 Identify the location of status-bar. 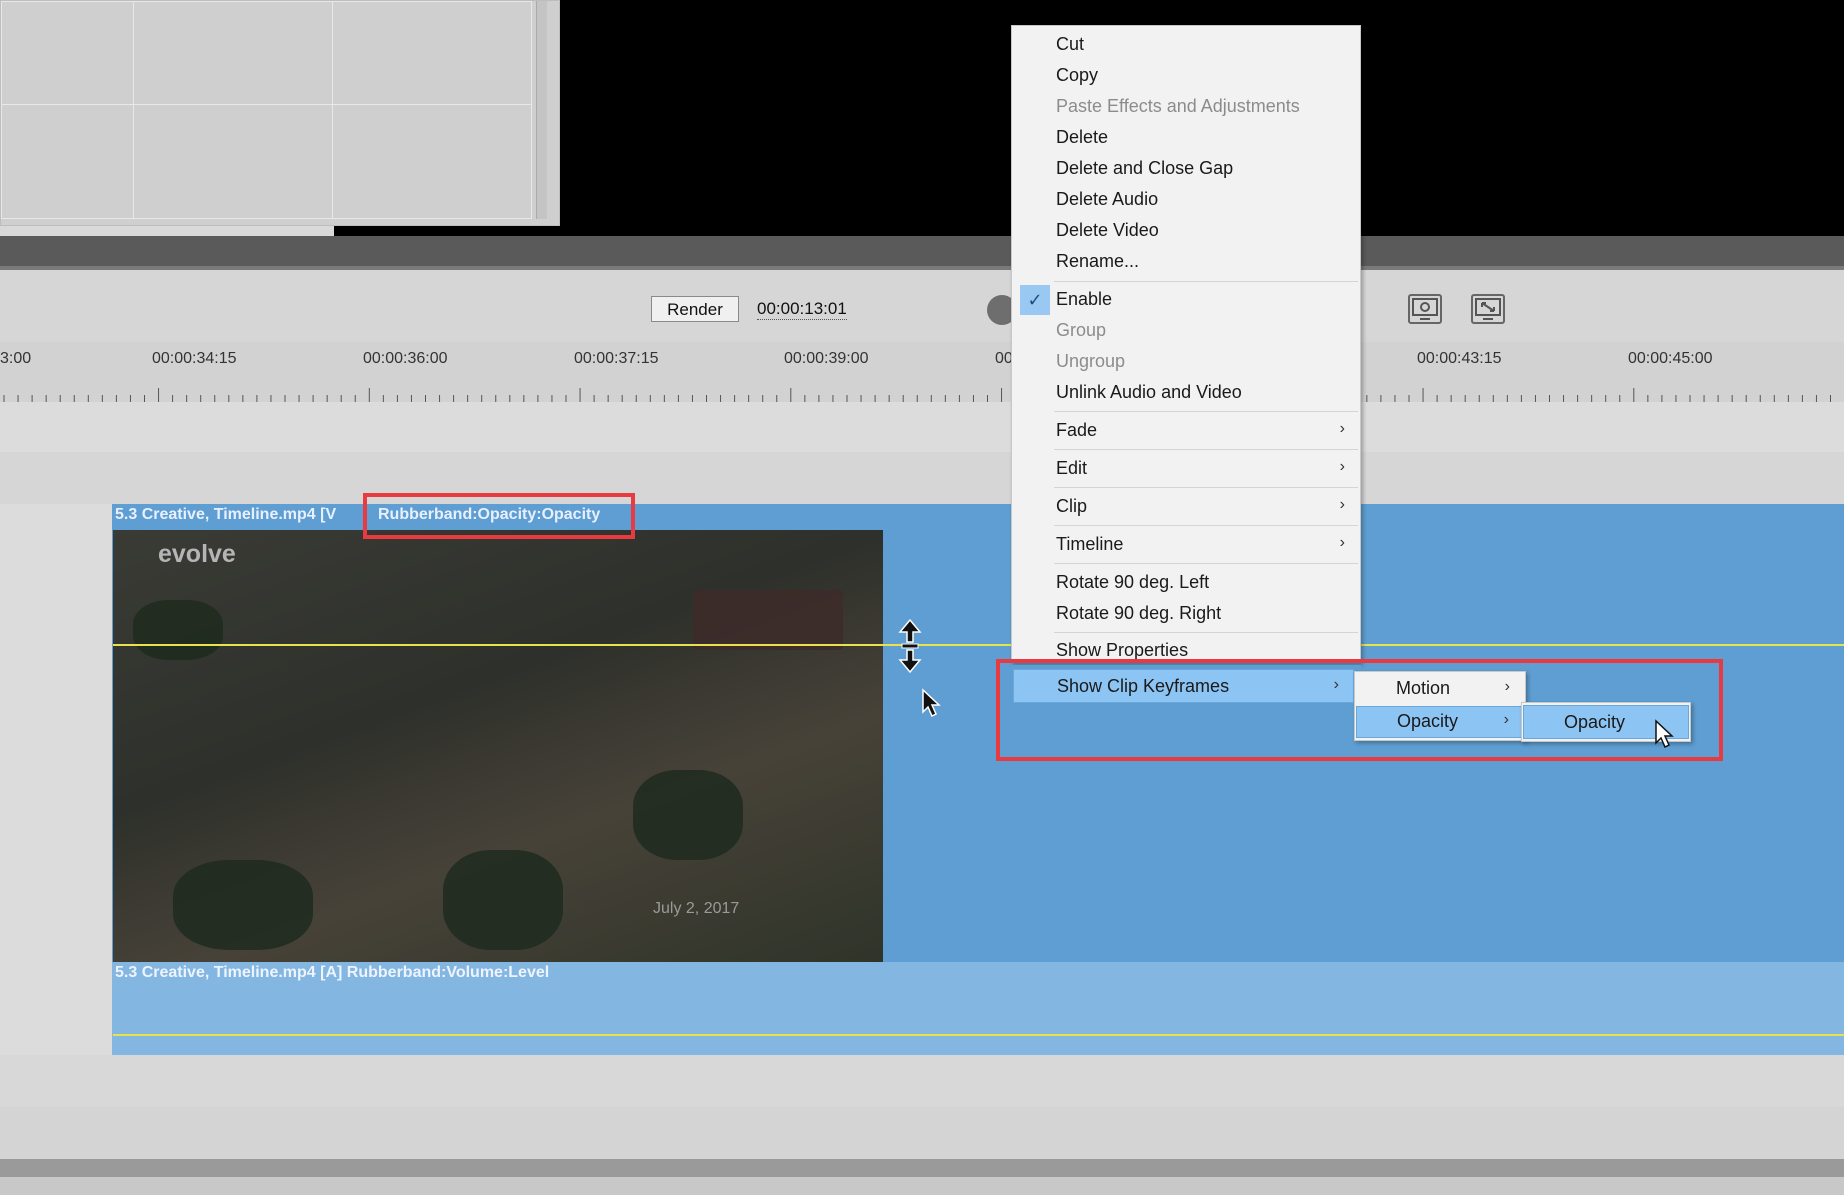
(922, 1186).